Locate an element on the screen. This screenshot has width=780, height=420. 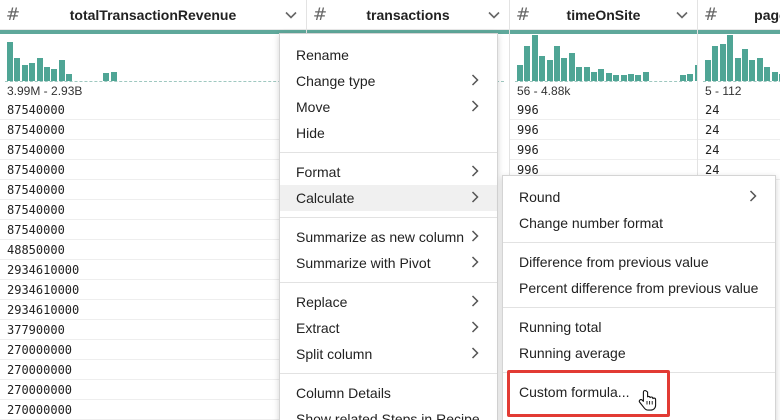
menu-item-label: Column Details is located at coordinates (343, 393).